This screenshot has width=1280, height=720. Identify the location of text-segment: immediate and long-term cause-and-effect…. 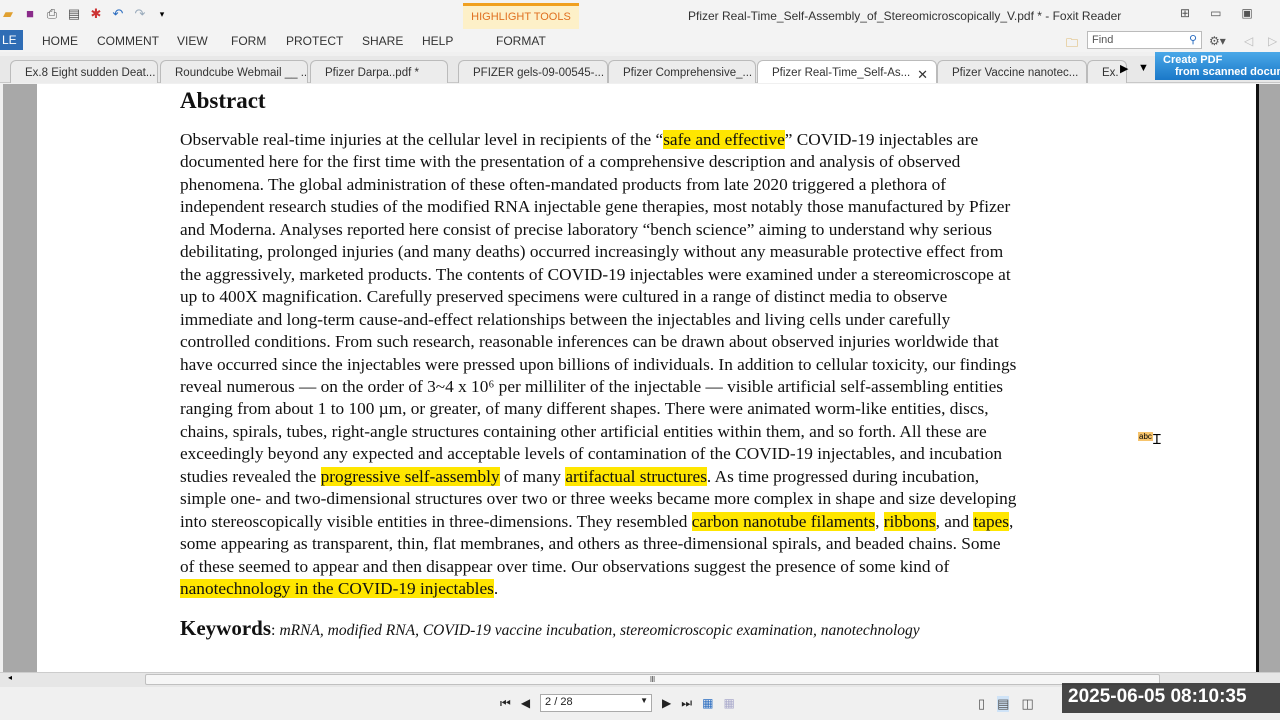
(565, 319).